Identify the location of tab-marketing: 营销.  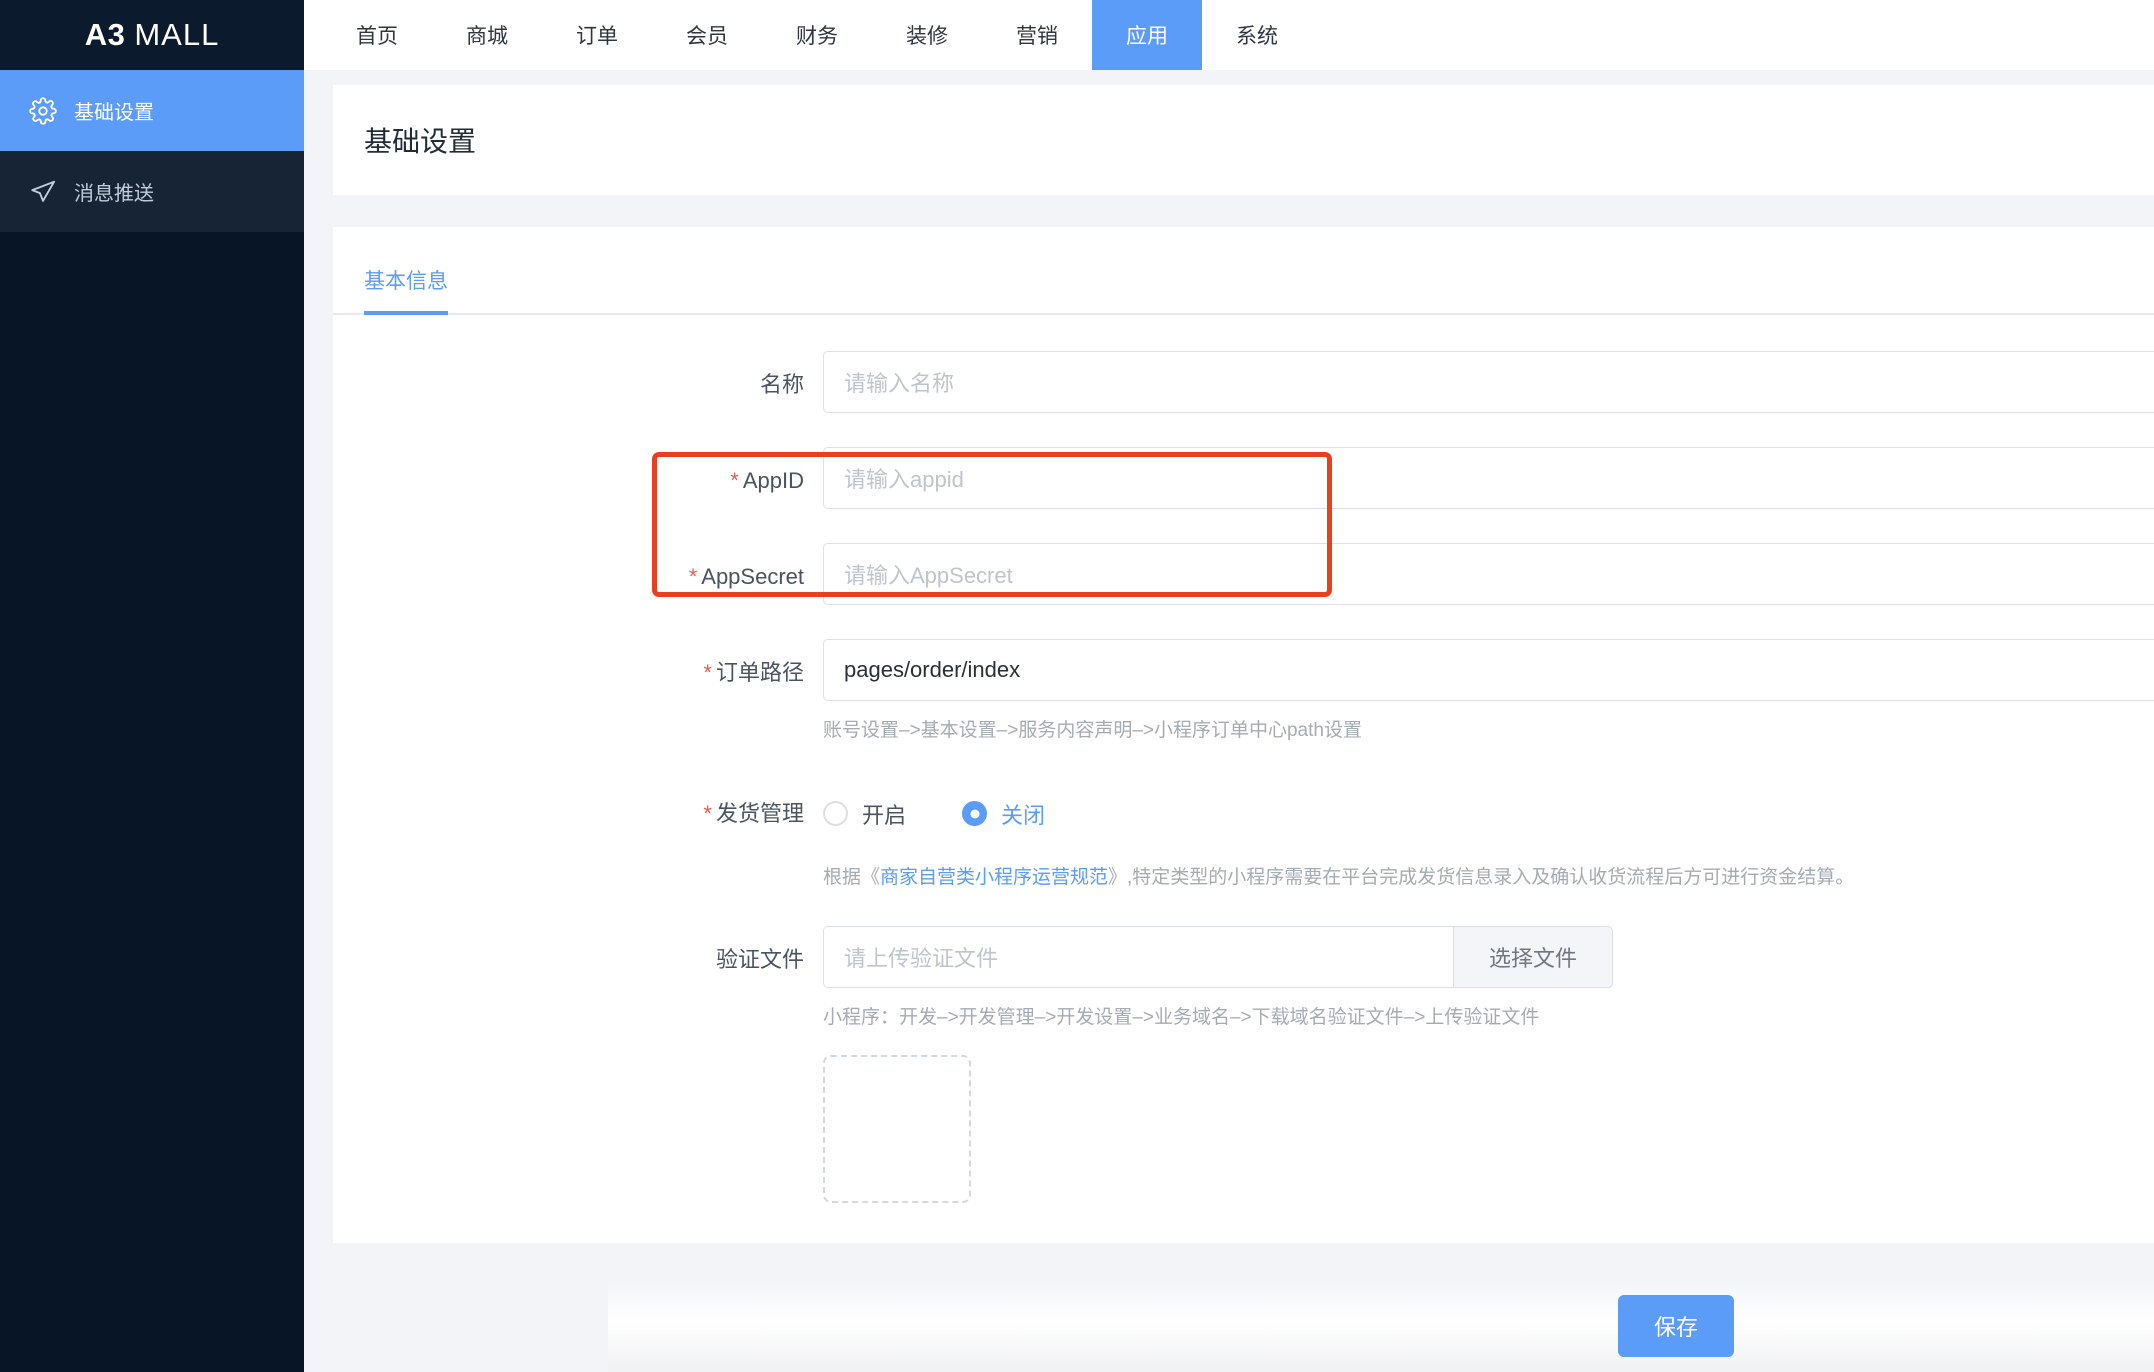
(1037, 35).